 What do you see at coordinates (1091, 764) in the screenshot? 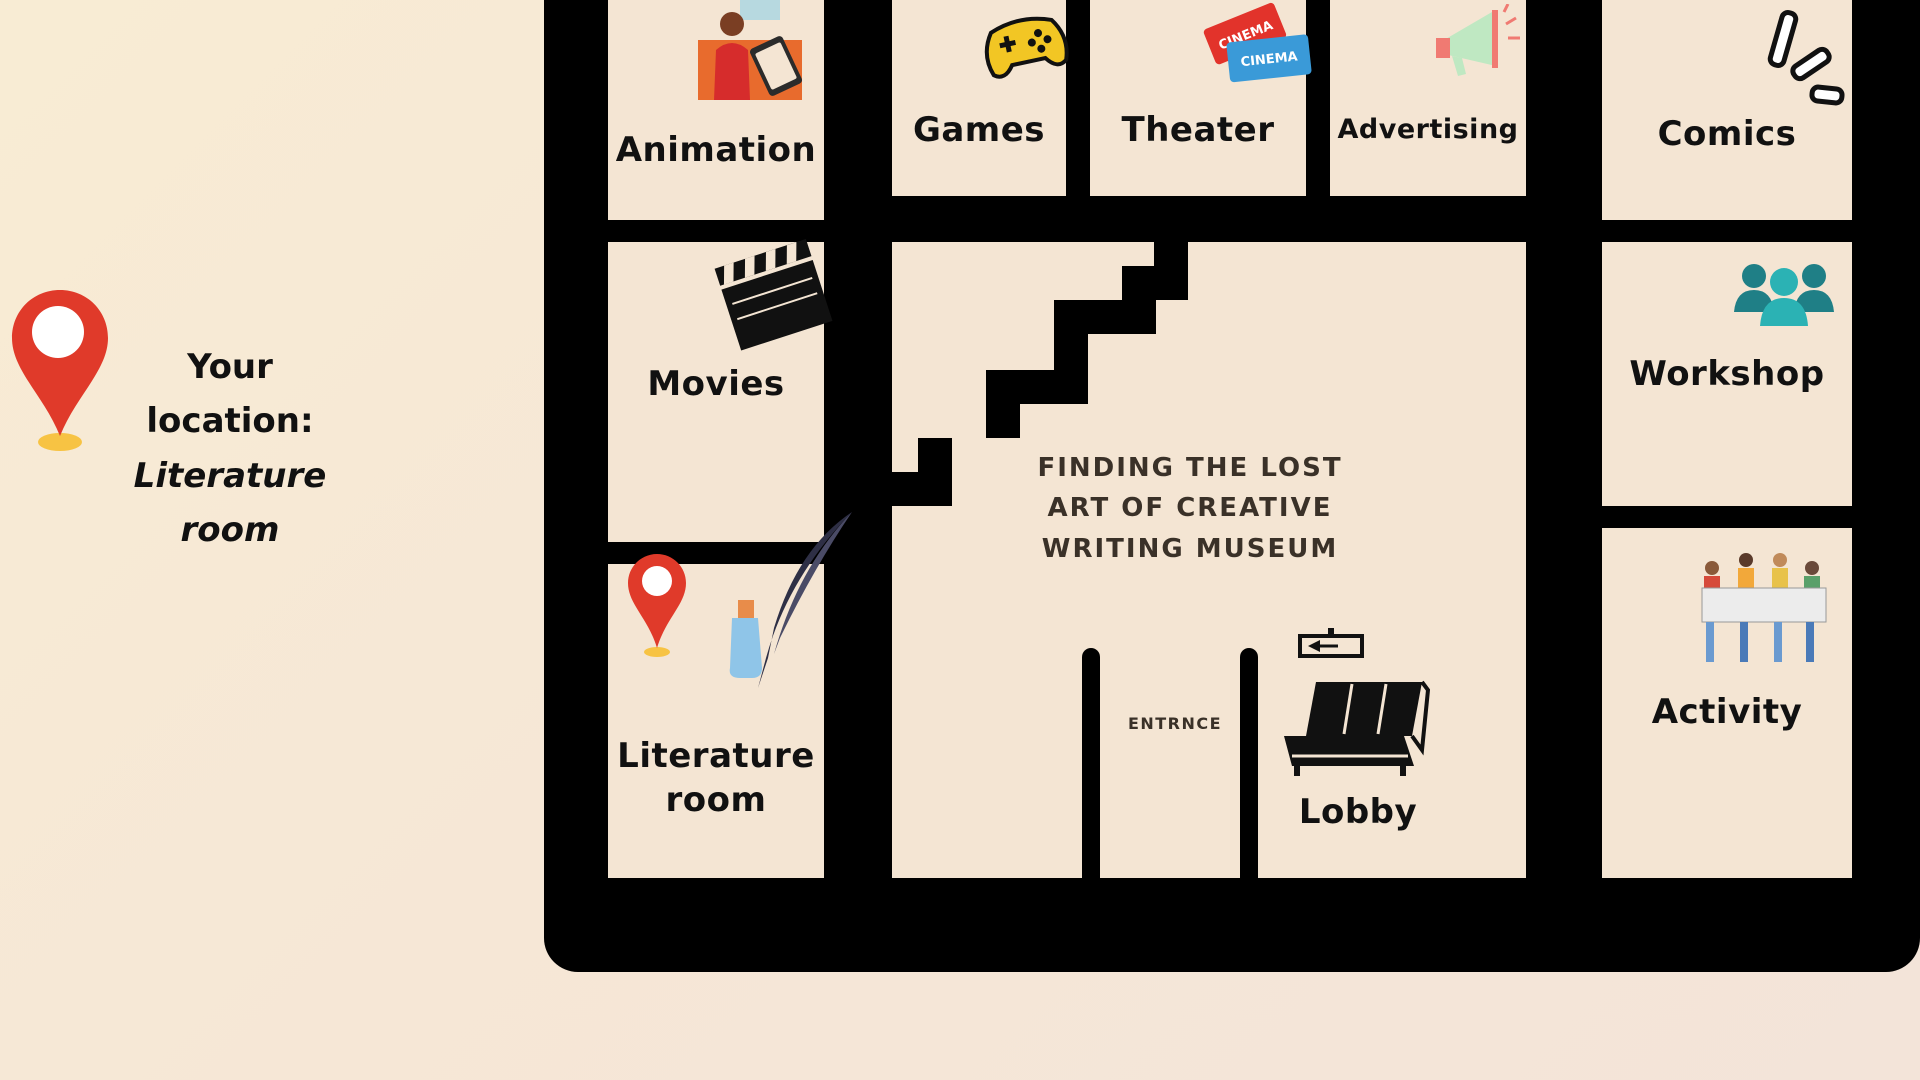
I see `entrance-wall-left` at bounding box center [1091, 764].